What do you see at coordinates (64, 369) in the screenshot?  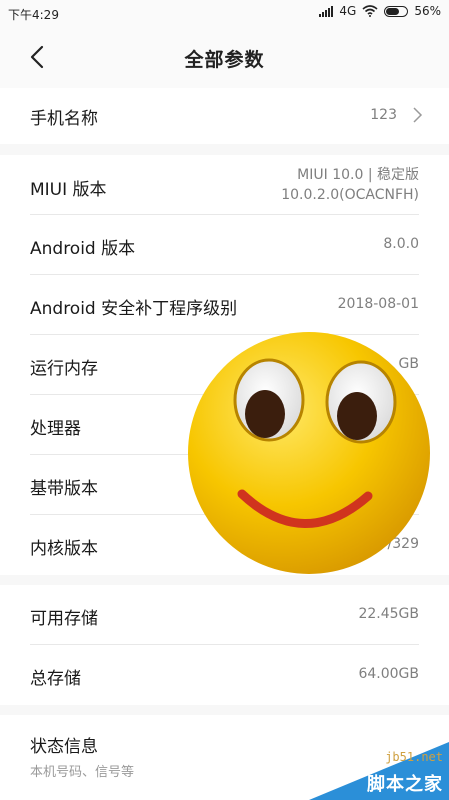 I see `spec-label: 运行内存` at bounding box center [64, 369].